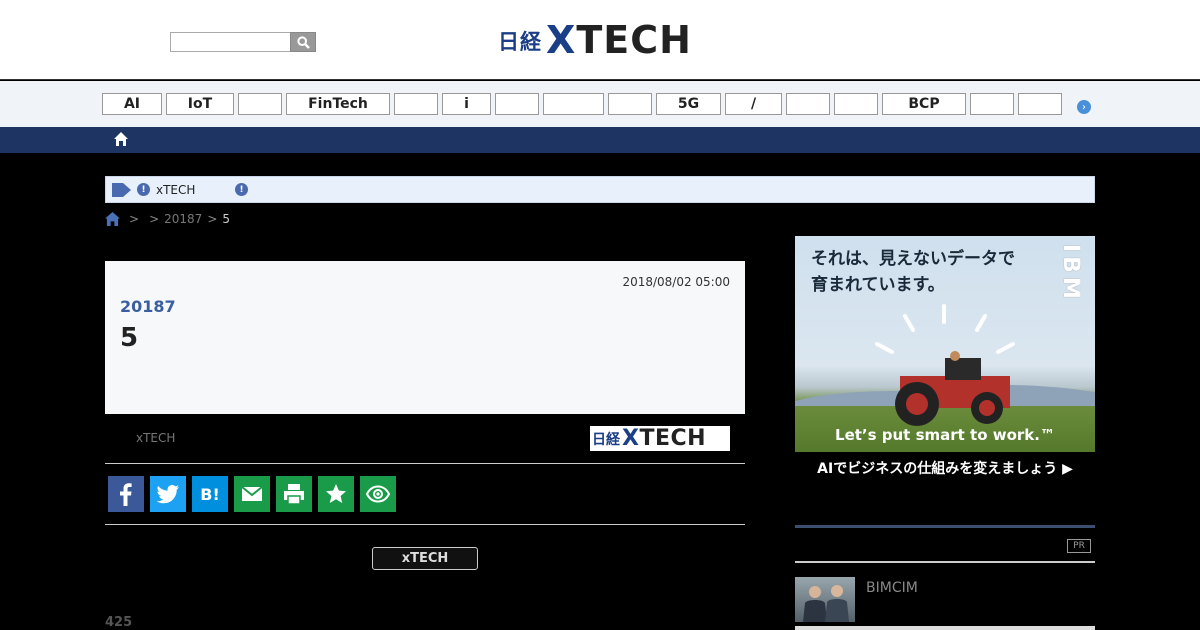 This screenshot has height=630, width=1200. I want to click on ad-cta: AIでビジネスの仕組みを変えましょう ▶, so click(945, 468).